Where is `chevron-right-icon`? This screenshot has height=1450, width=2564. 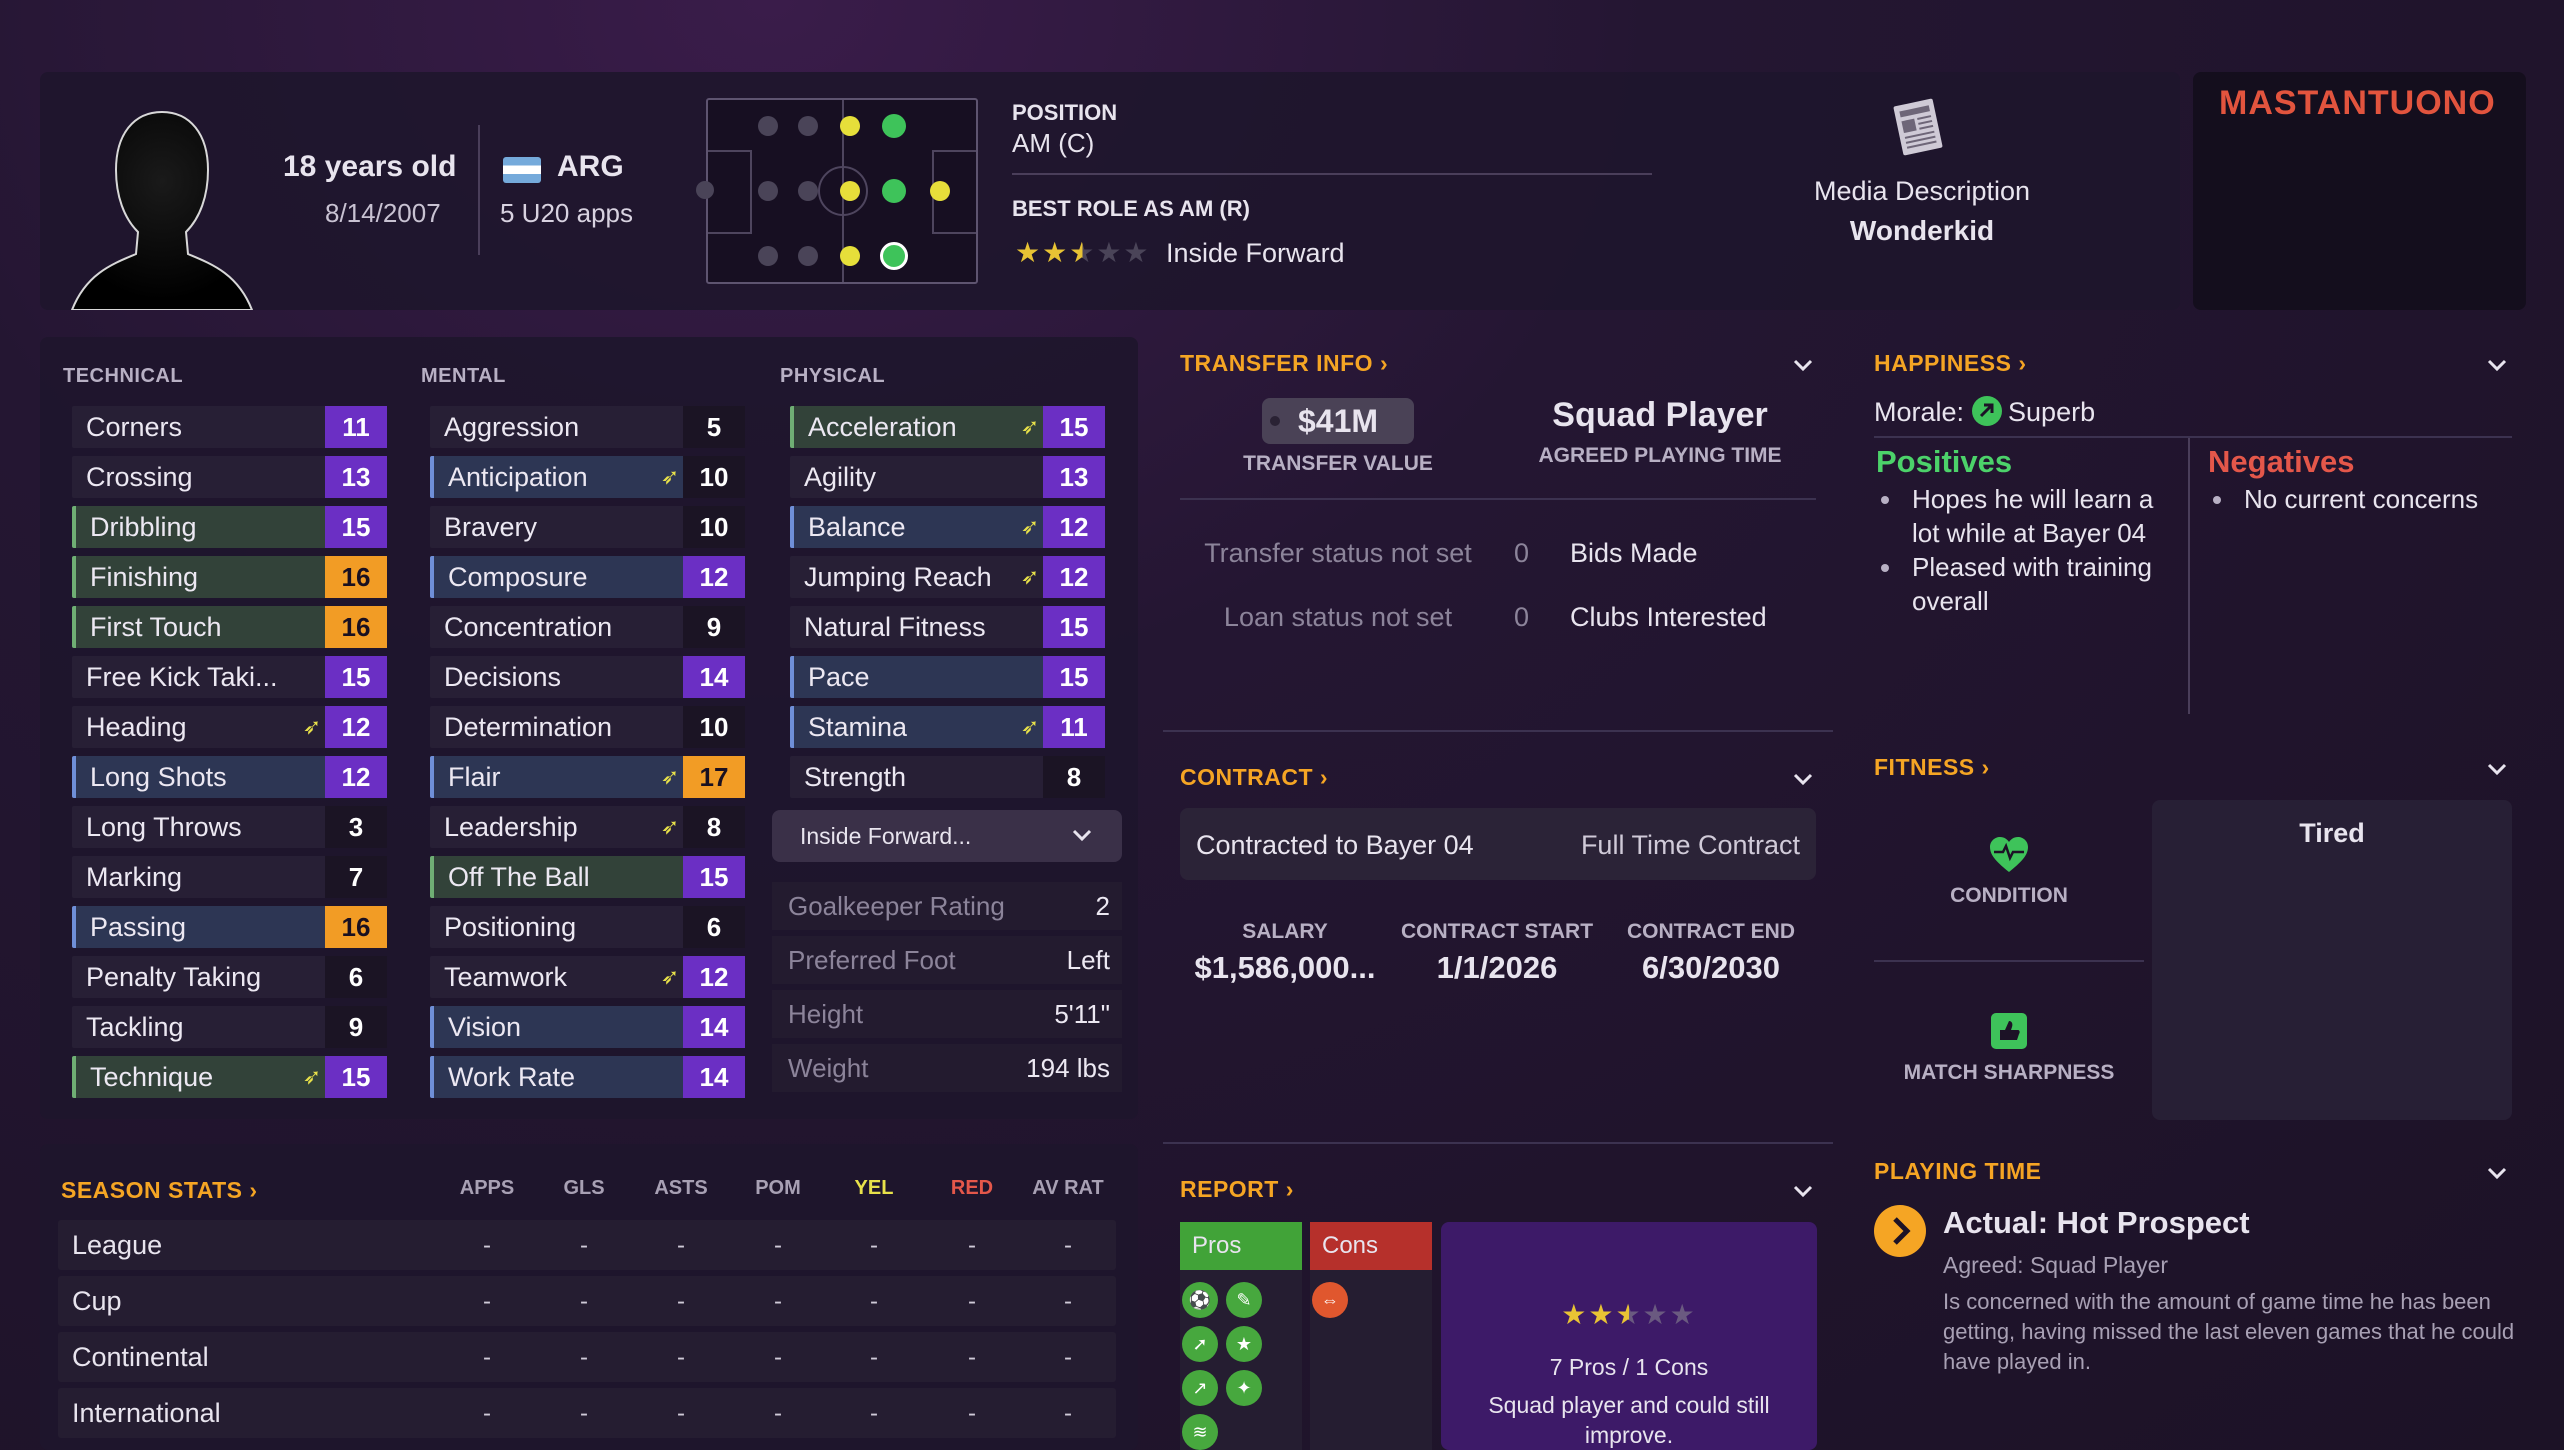 chevron-right-icon is located at coordinates (1900, 1231).